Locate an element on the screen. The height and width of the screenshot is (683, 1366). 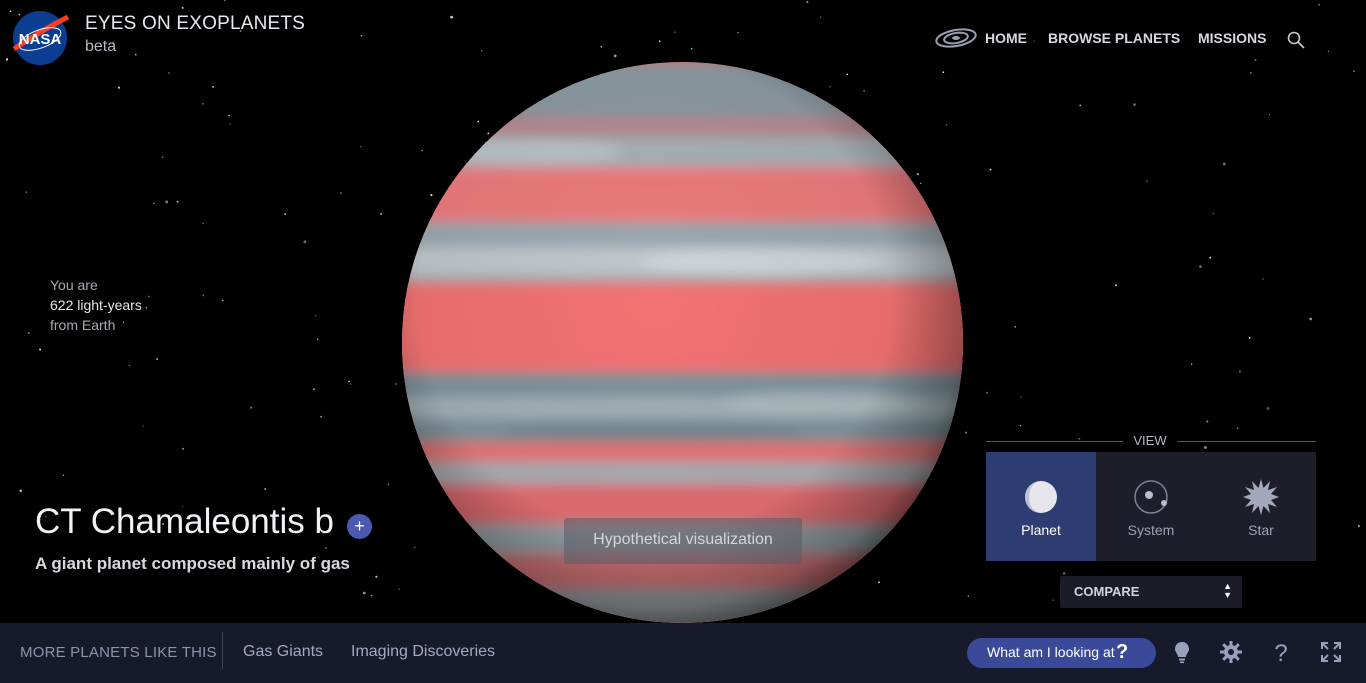
view-system-label: System is located at coordinates (1151, 530).